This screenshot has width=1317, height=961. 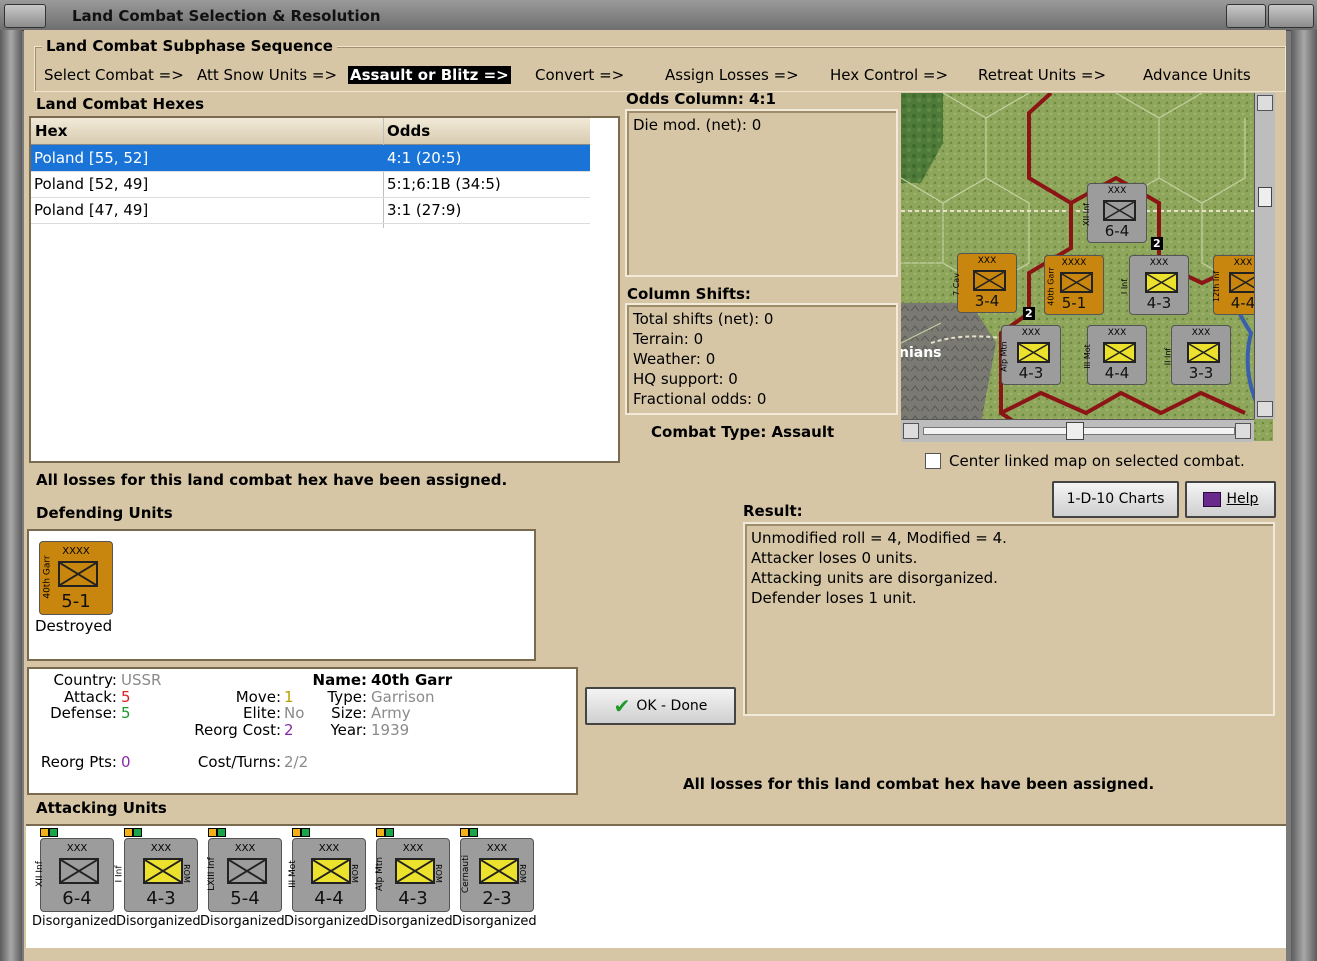 What do you see at coordinates (703, 319) in the screenshot?
I see `shift-total: Total shifts (net): 0` at bounding box center [703, 319].